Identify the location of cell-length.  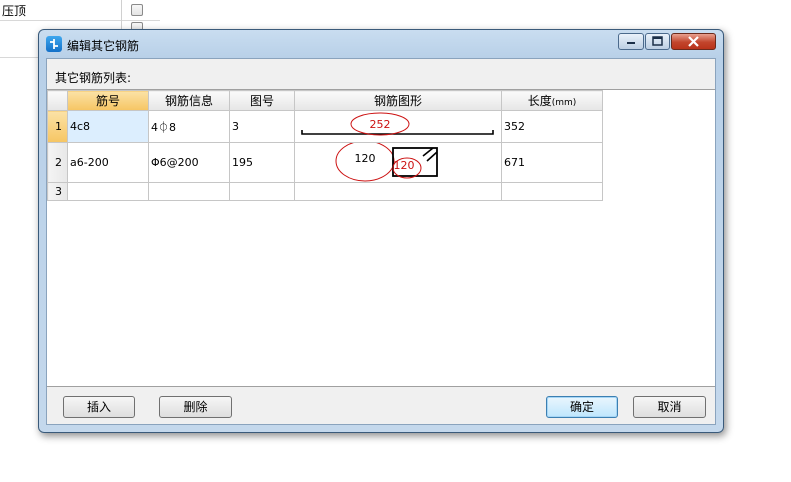
(552, 191).